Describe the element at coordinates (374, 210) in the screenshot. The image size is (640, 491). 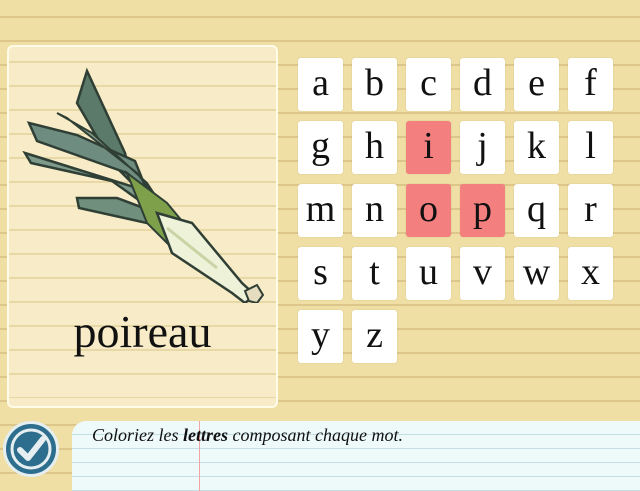
I see `letter-tile-n: n` at that location.